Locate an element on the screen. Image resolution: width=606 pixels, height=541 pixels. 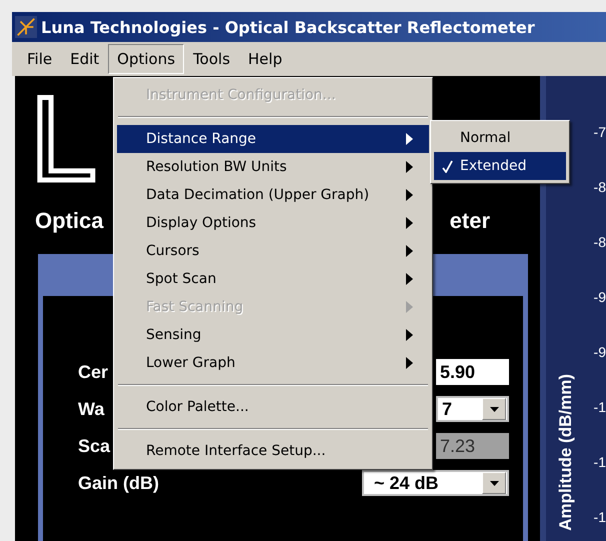
menu-item: Distance Range is located at coordinates (273, 139).